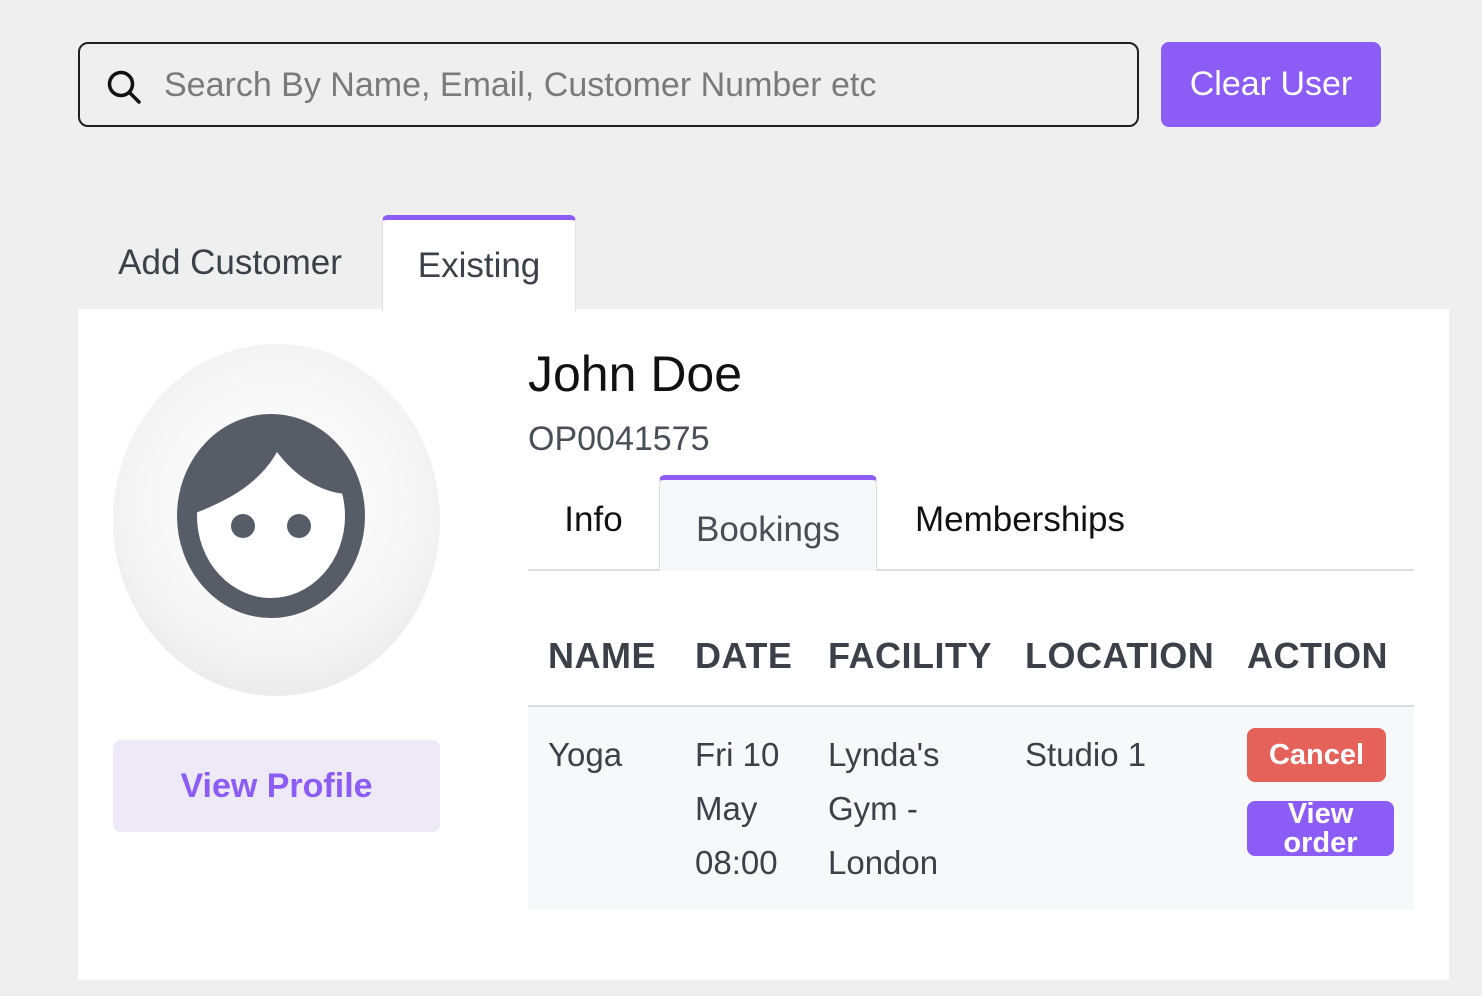  I want to click on search-box, so click(608, 84).